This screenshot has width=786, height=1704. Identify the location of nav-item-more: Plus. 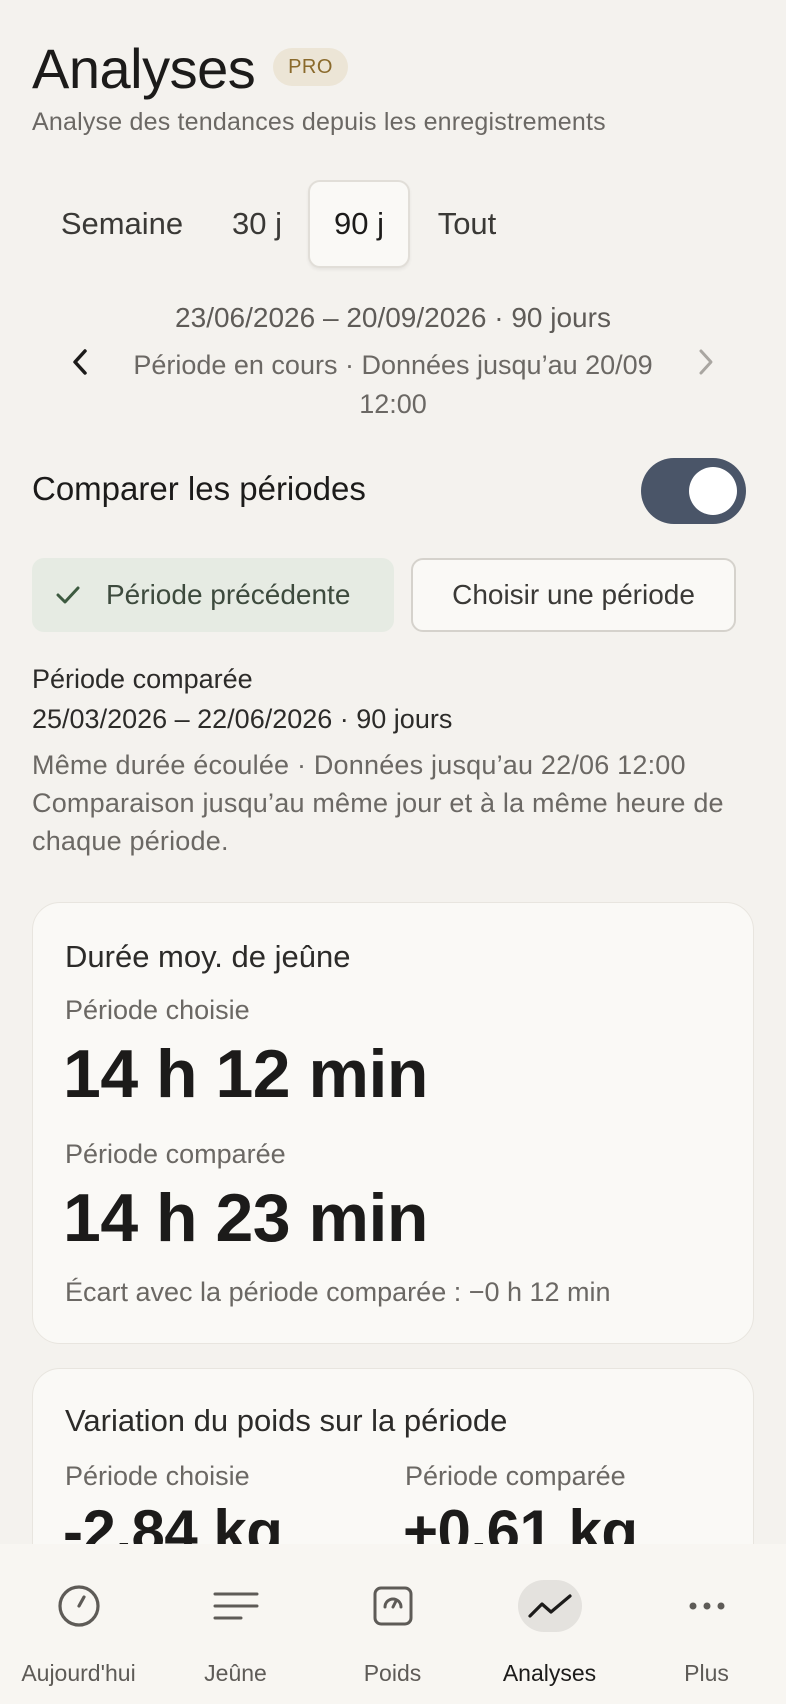
(706, 1624).